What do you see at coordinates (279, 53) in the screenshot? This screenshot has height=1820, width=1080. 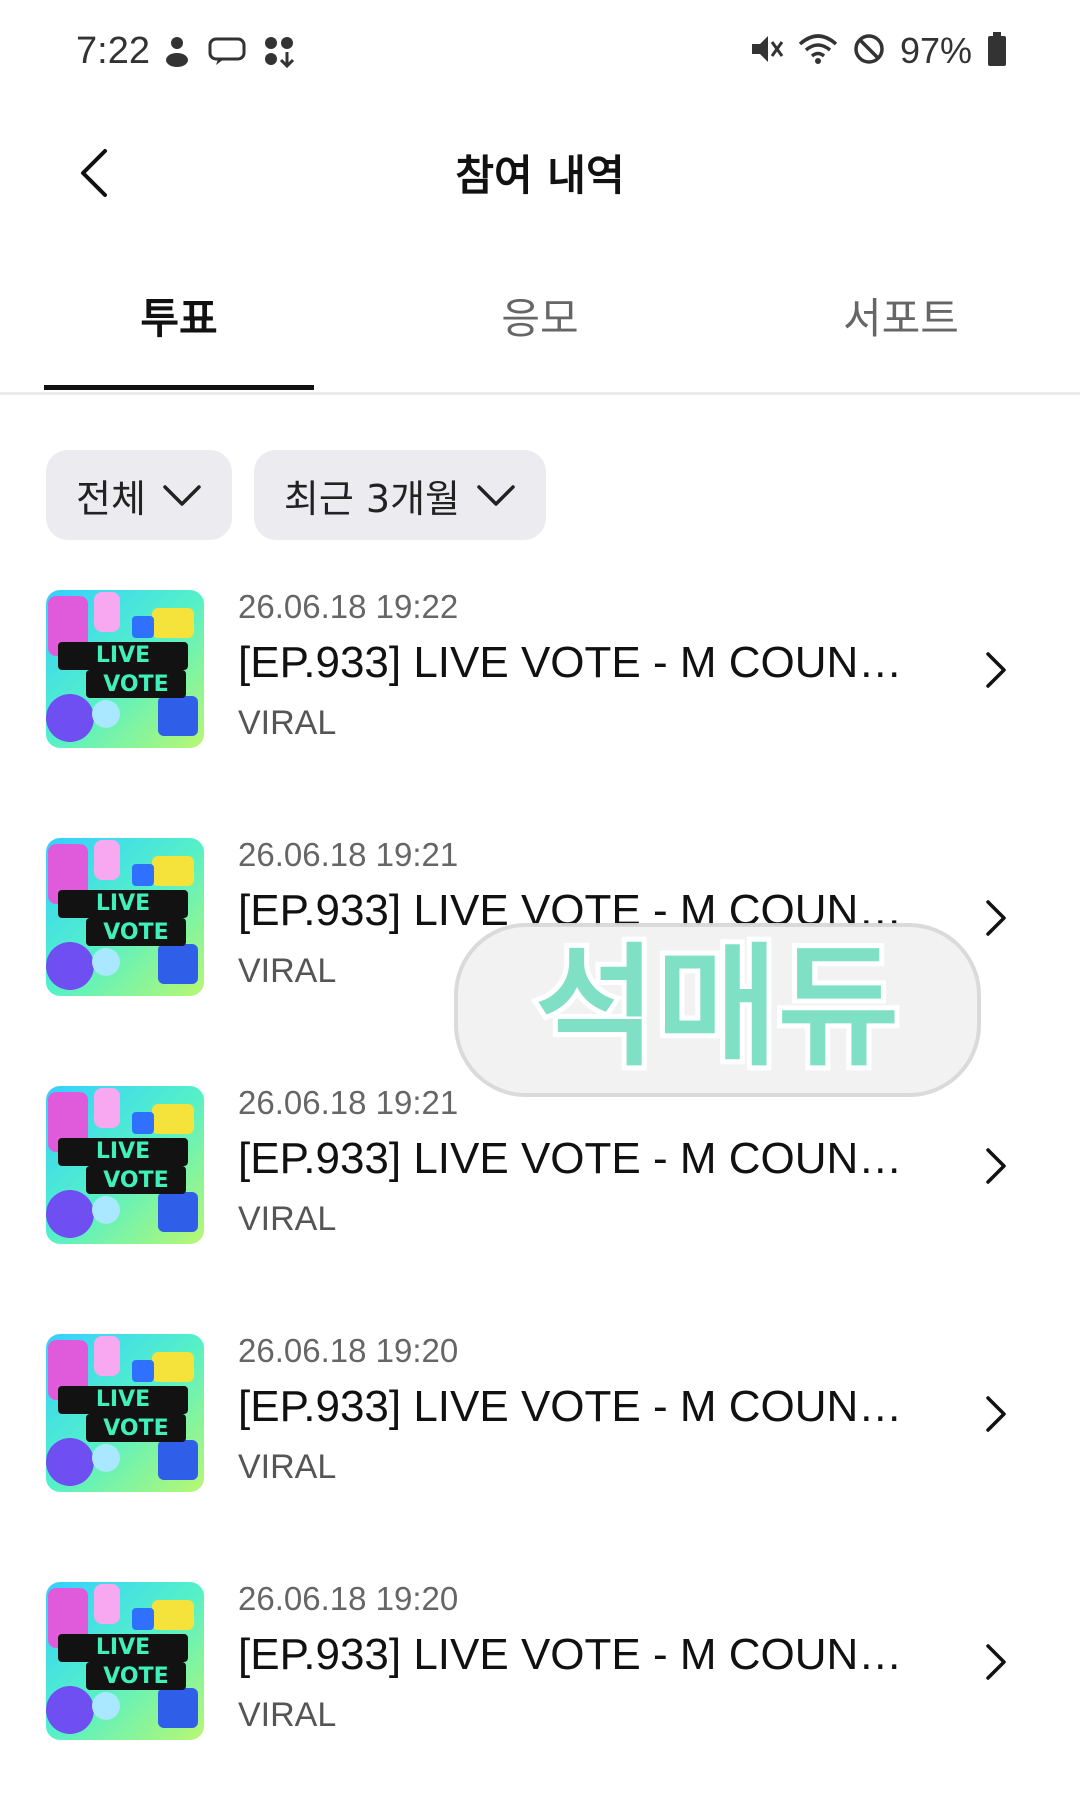 I see `app-grid-icon` at bounding box center [279, 53].